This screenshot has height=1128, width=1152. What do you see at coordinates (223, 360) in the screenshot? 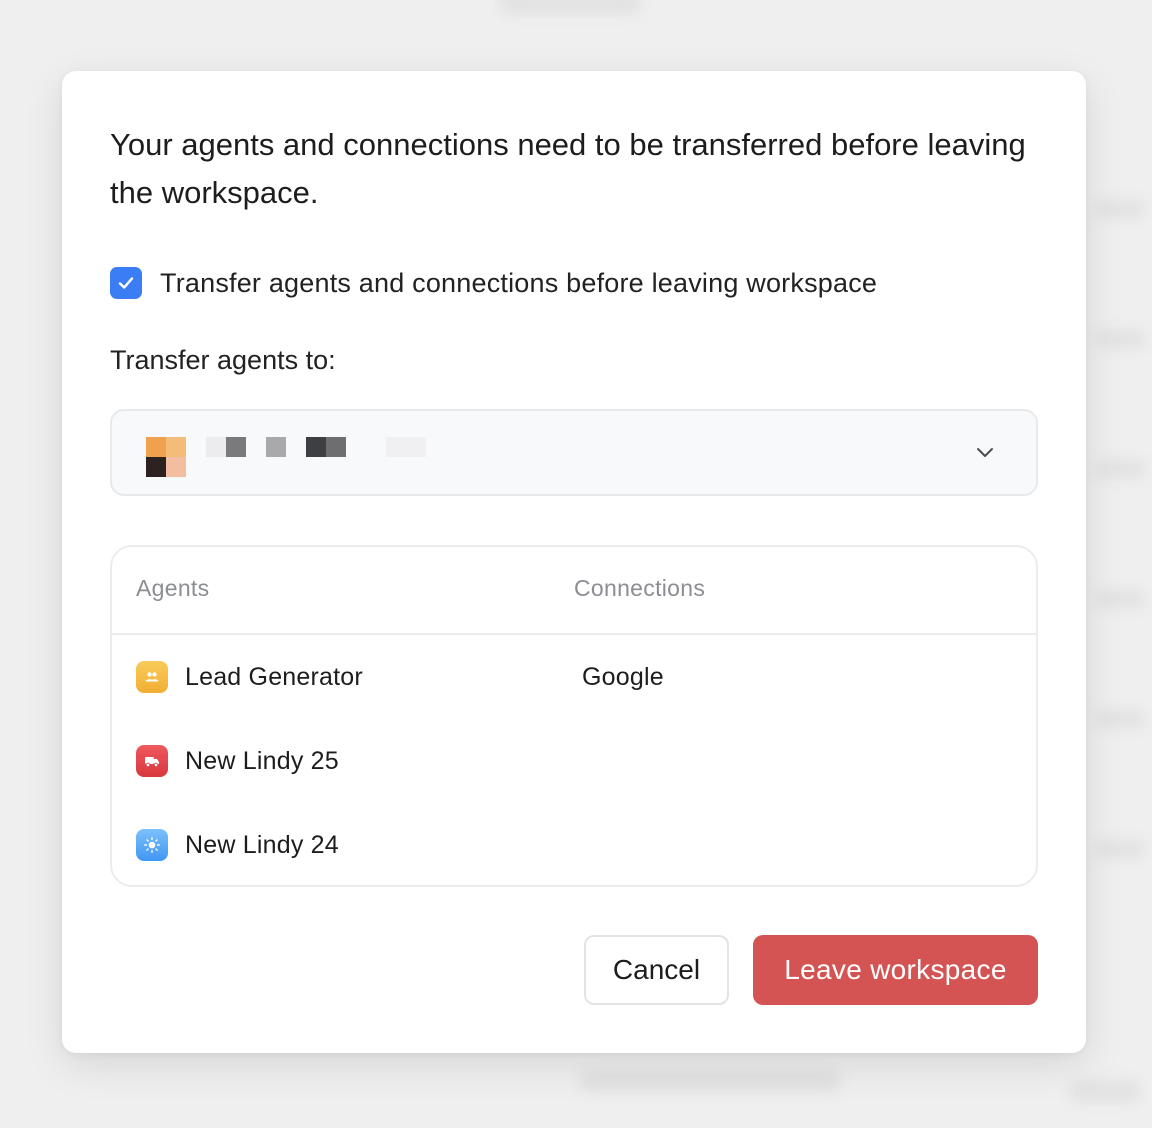
I see `transfer-to-label: Transfer agents to:` at bounding box center [223, 360].